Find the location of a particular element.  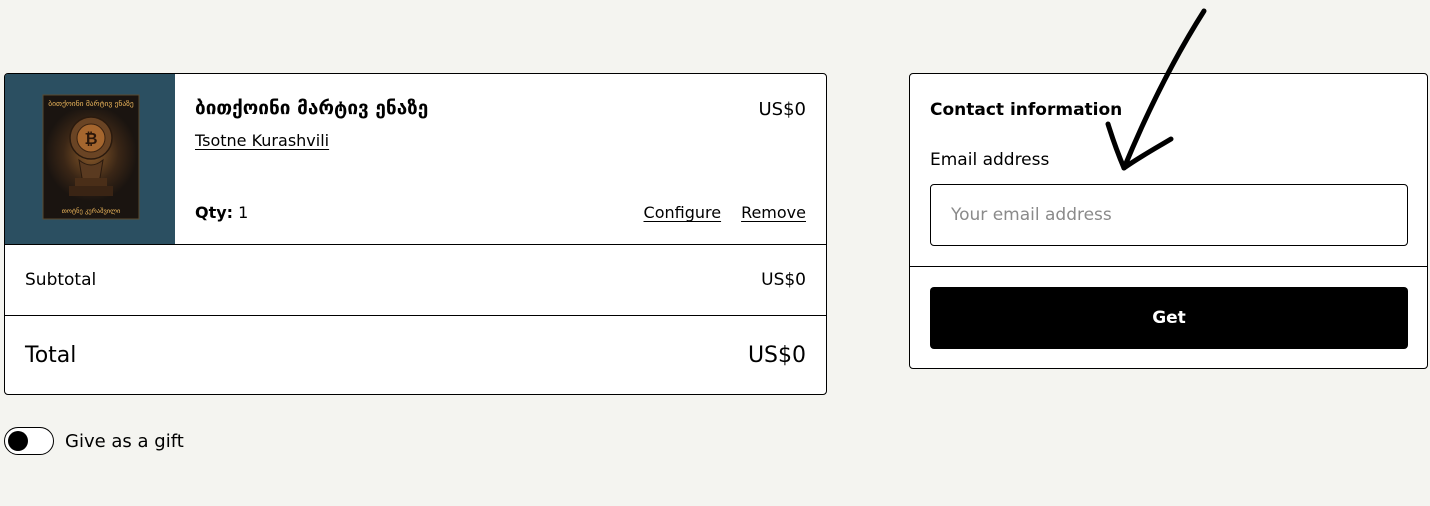

cover-top-text: ბითქოინი მარტივ ენაზე is located at coordinates (91, 103).